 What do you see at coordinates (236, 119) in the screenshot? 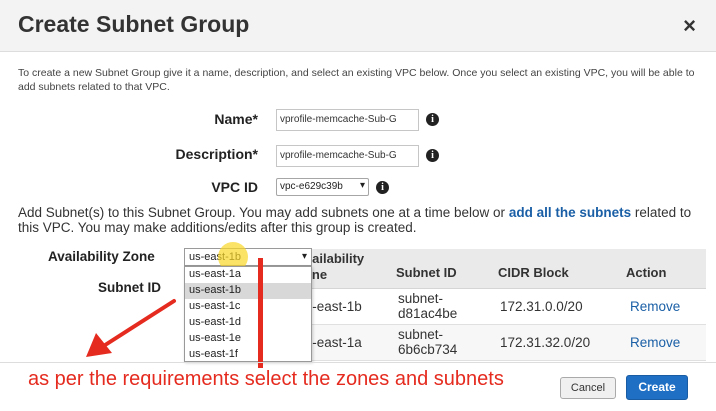
I see `name-label: Name*` at bounding box center [236, 119].